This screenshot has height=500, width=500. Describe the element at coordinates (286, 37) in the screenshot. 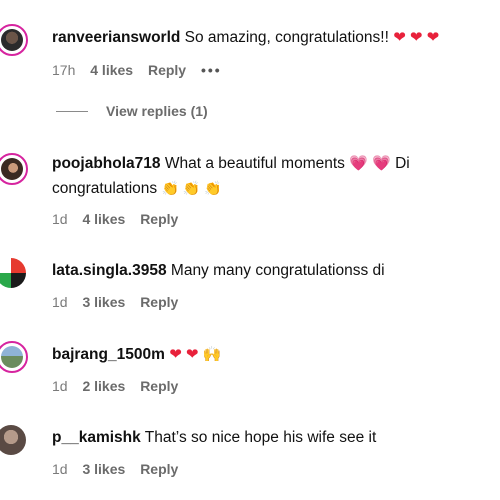

I see `comment-text: So amazing, congratulations!!` at that location.